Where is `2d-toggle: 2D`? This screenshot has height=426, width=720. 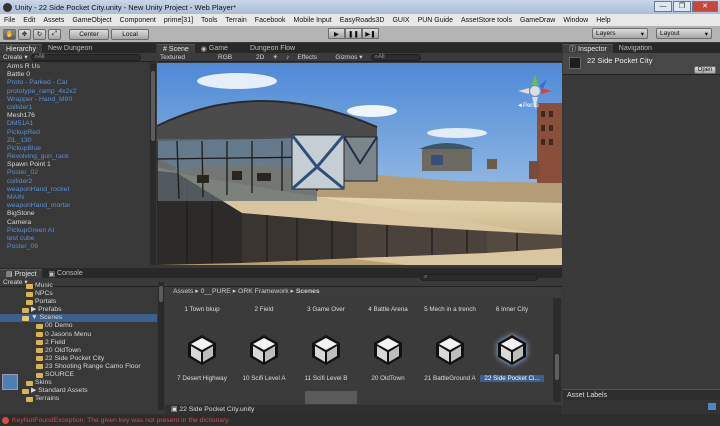
2d-toggle: 2D is located at coordinates (260, 57).